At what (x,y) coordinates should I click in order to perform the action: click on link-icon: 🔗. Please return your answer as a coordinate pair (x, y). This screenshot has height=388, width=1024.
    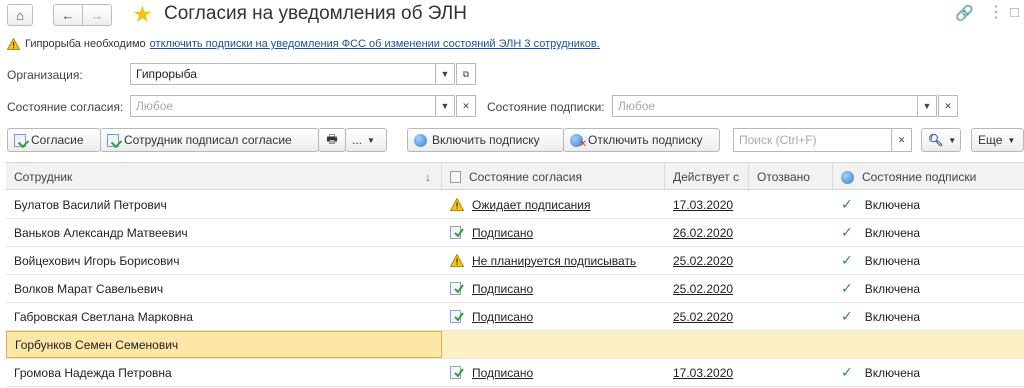
    Looking at the image, I should click on (964, 13).